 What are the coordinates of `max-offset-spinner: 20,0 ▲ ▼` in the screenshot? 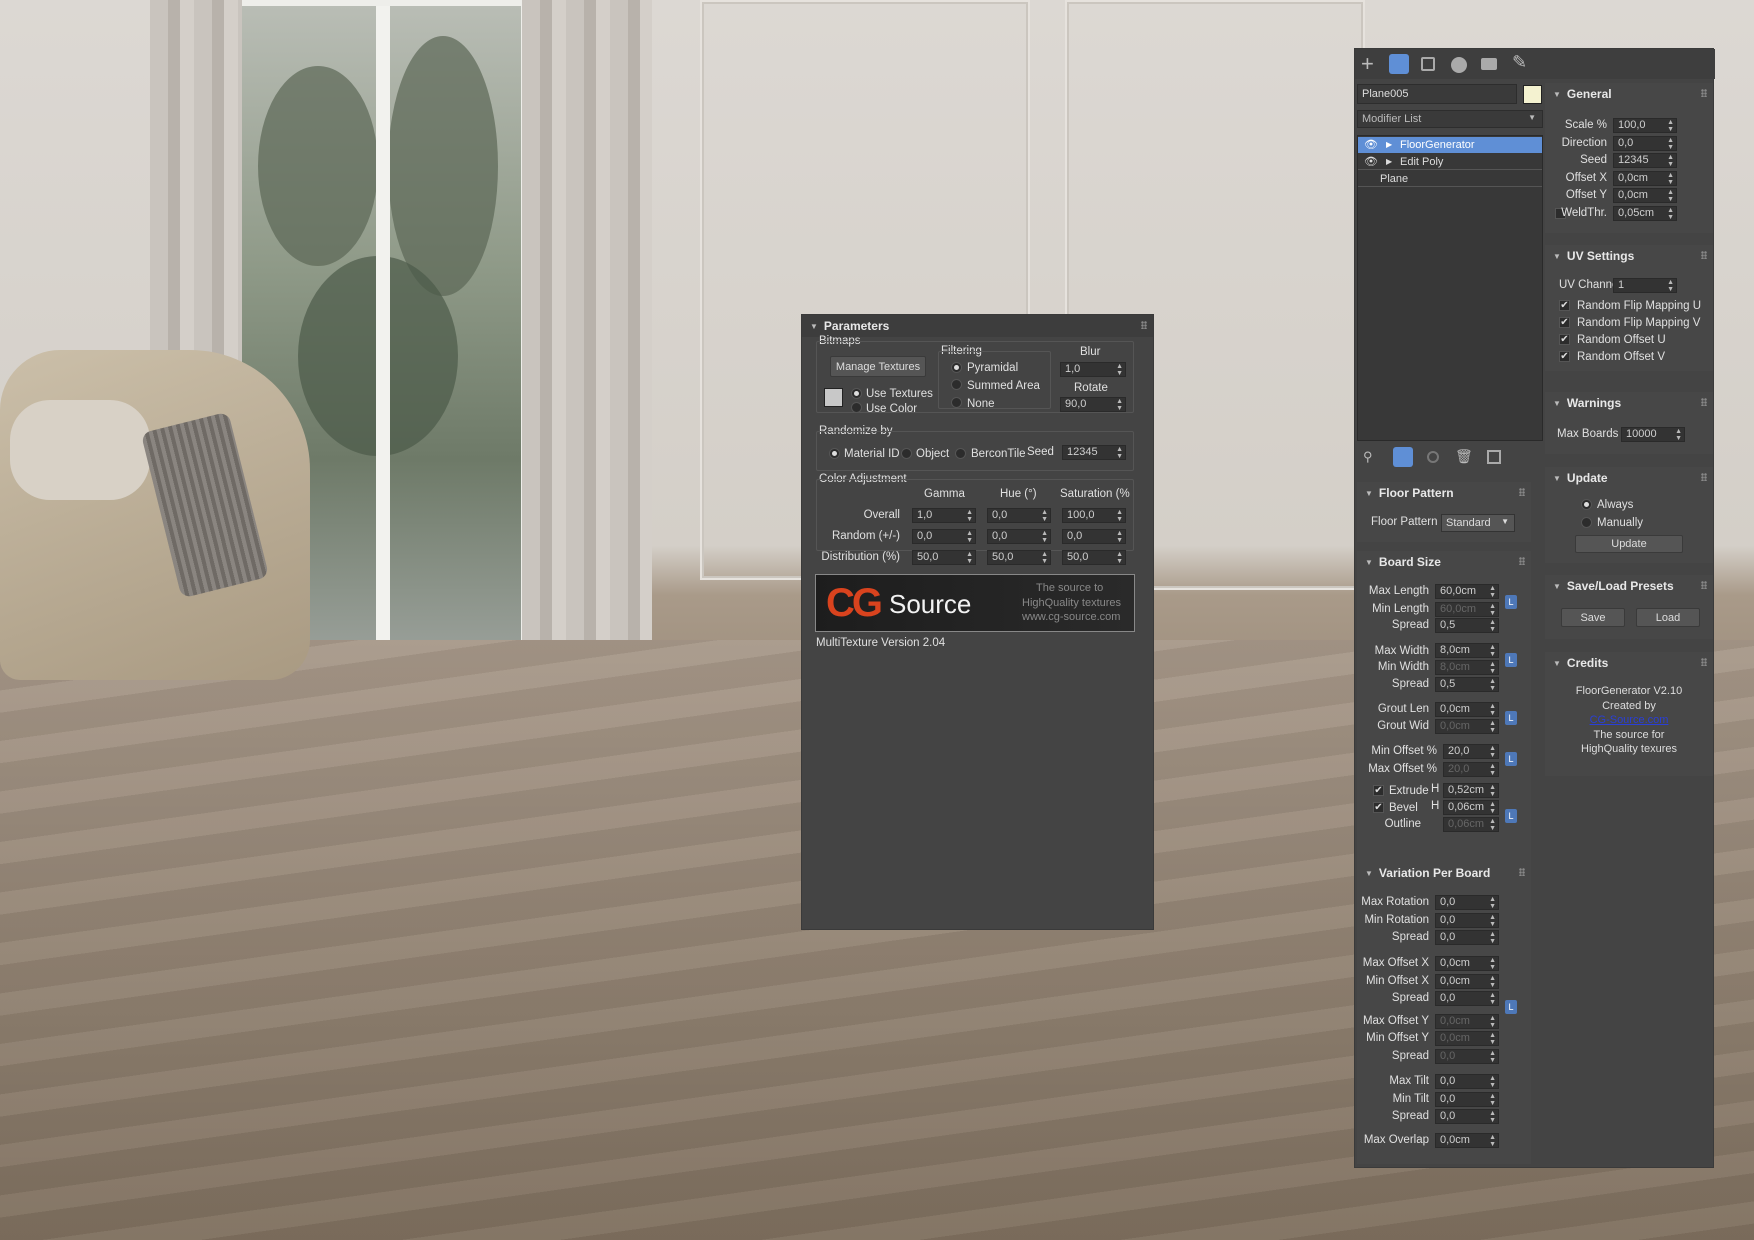 It's located at (1471, 769).